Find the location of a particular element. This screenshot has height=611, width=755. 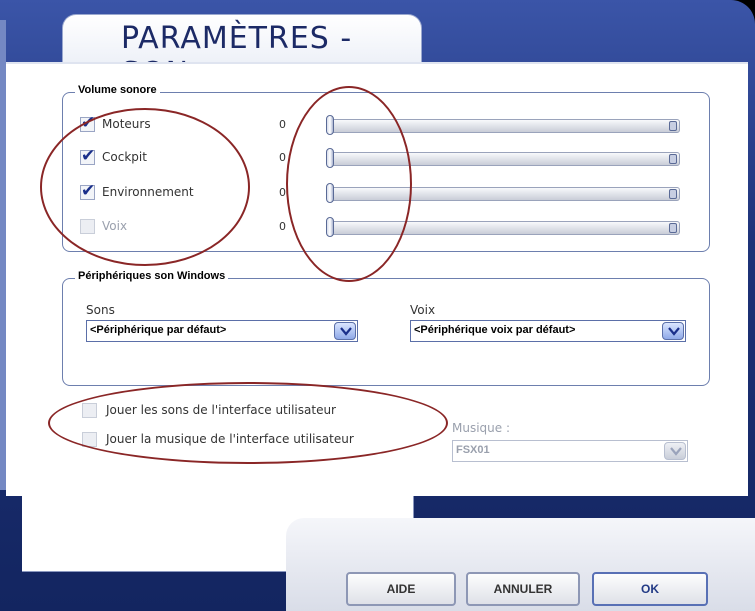

voix-device-dropdown: <Périphérique voix par défaut> is located at coordinates (548, 331).